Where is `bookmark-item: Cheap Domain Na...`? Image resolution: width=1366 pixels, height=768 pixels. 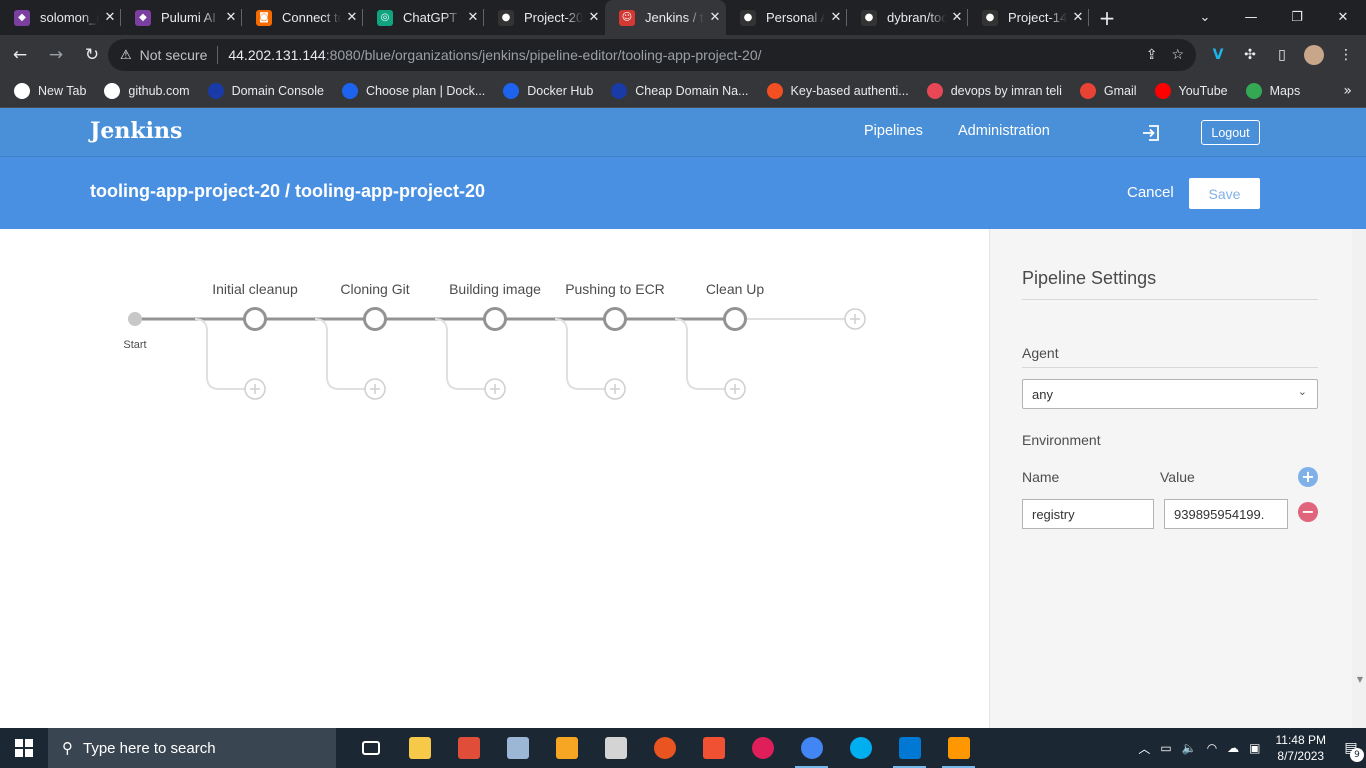
bookmark-item: Cheap Domain Na... is located at coordinates (680, 91).